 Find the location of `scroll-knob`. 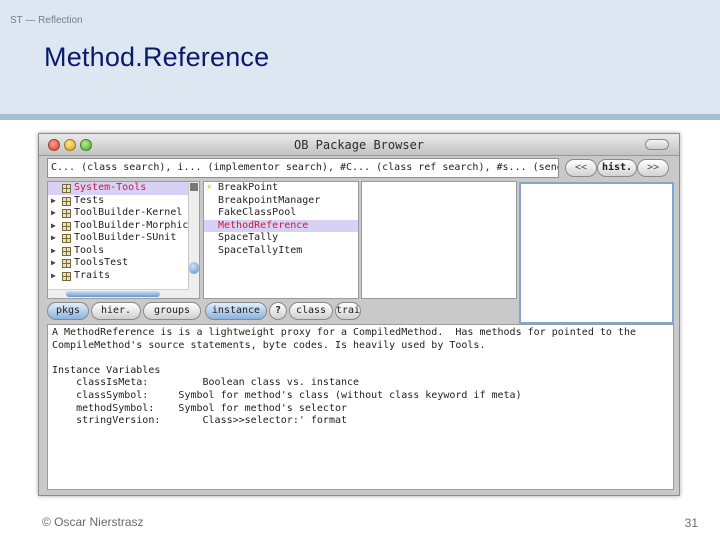

scroll-knob is located at coordinates (194, 268).